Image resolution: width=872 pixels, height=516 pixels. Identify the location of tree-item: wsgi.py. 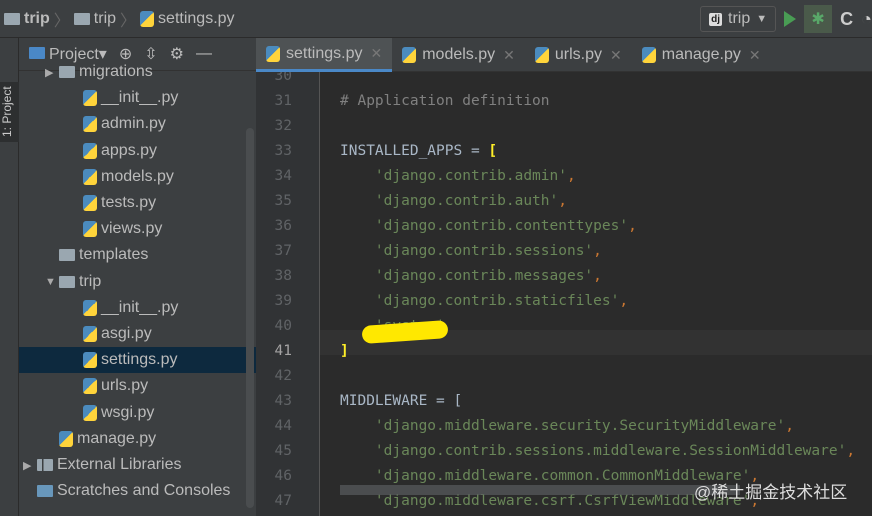
(137, 413).